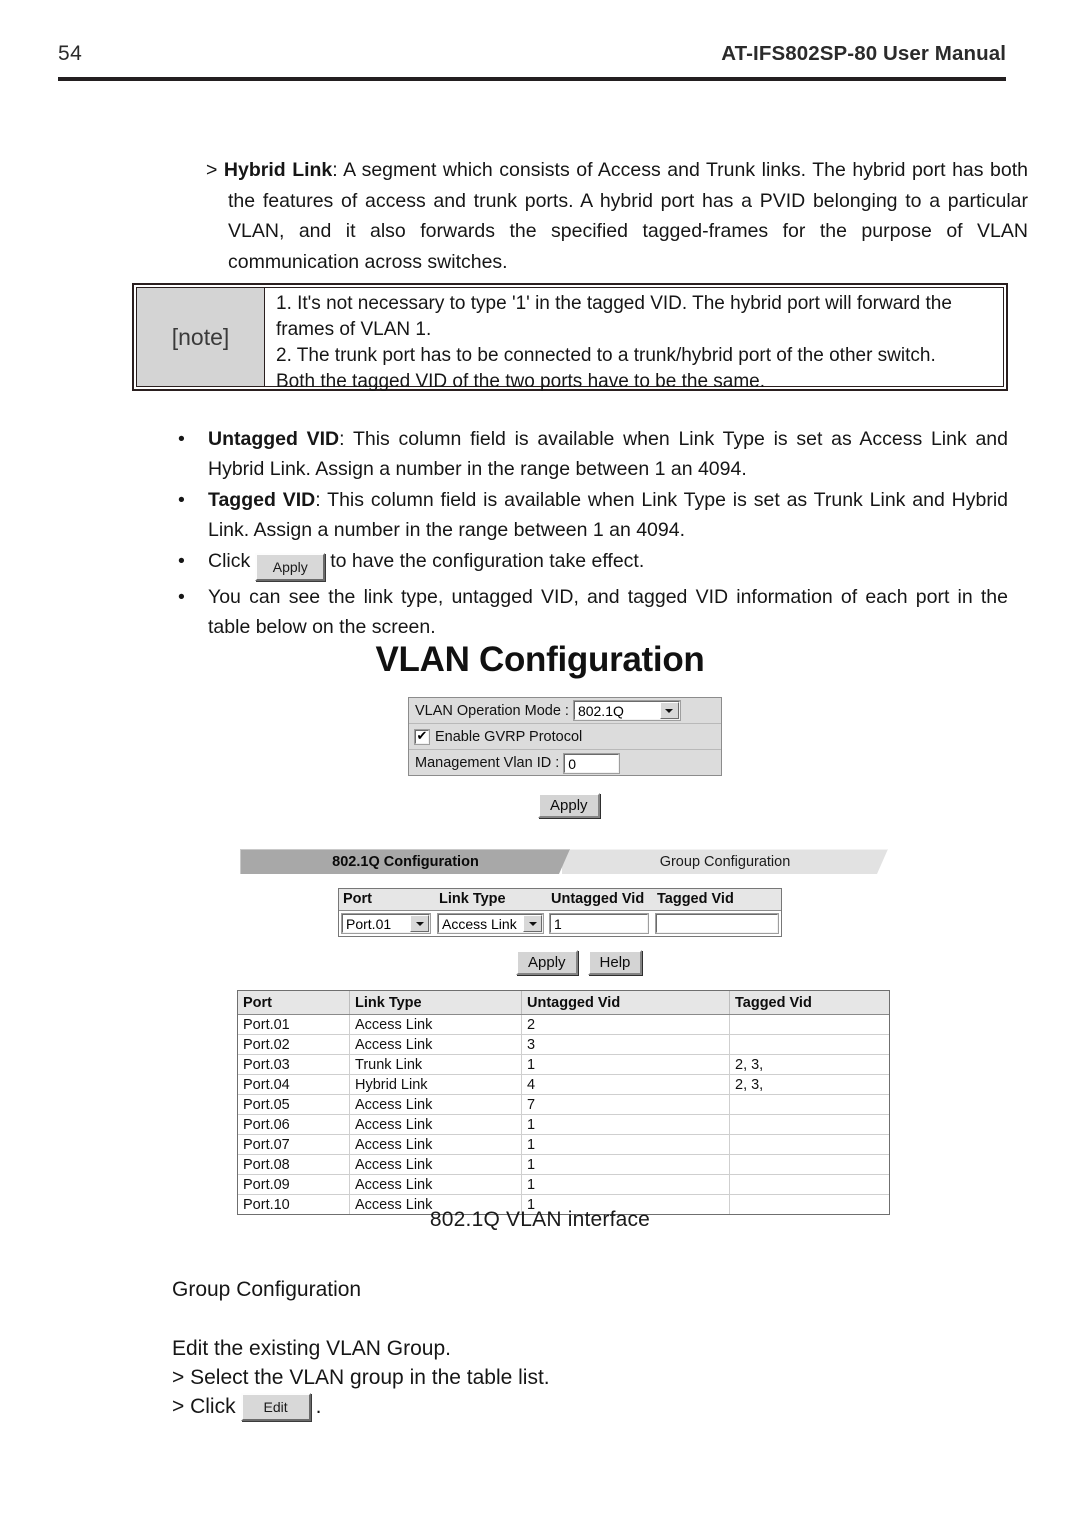  What do you see at coordinates (487, 763) in the screenshot?
I see `mgmt-vlan-label: Management Vlan ID :` at bounding box center [487, 763].